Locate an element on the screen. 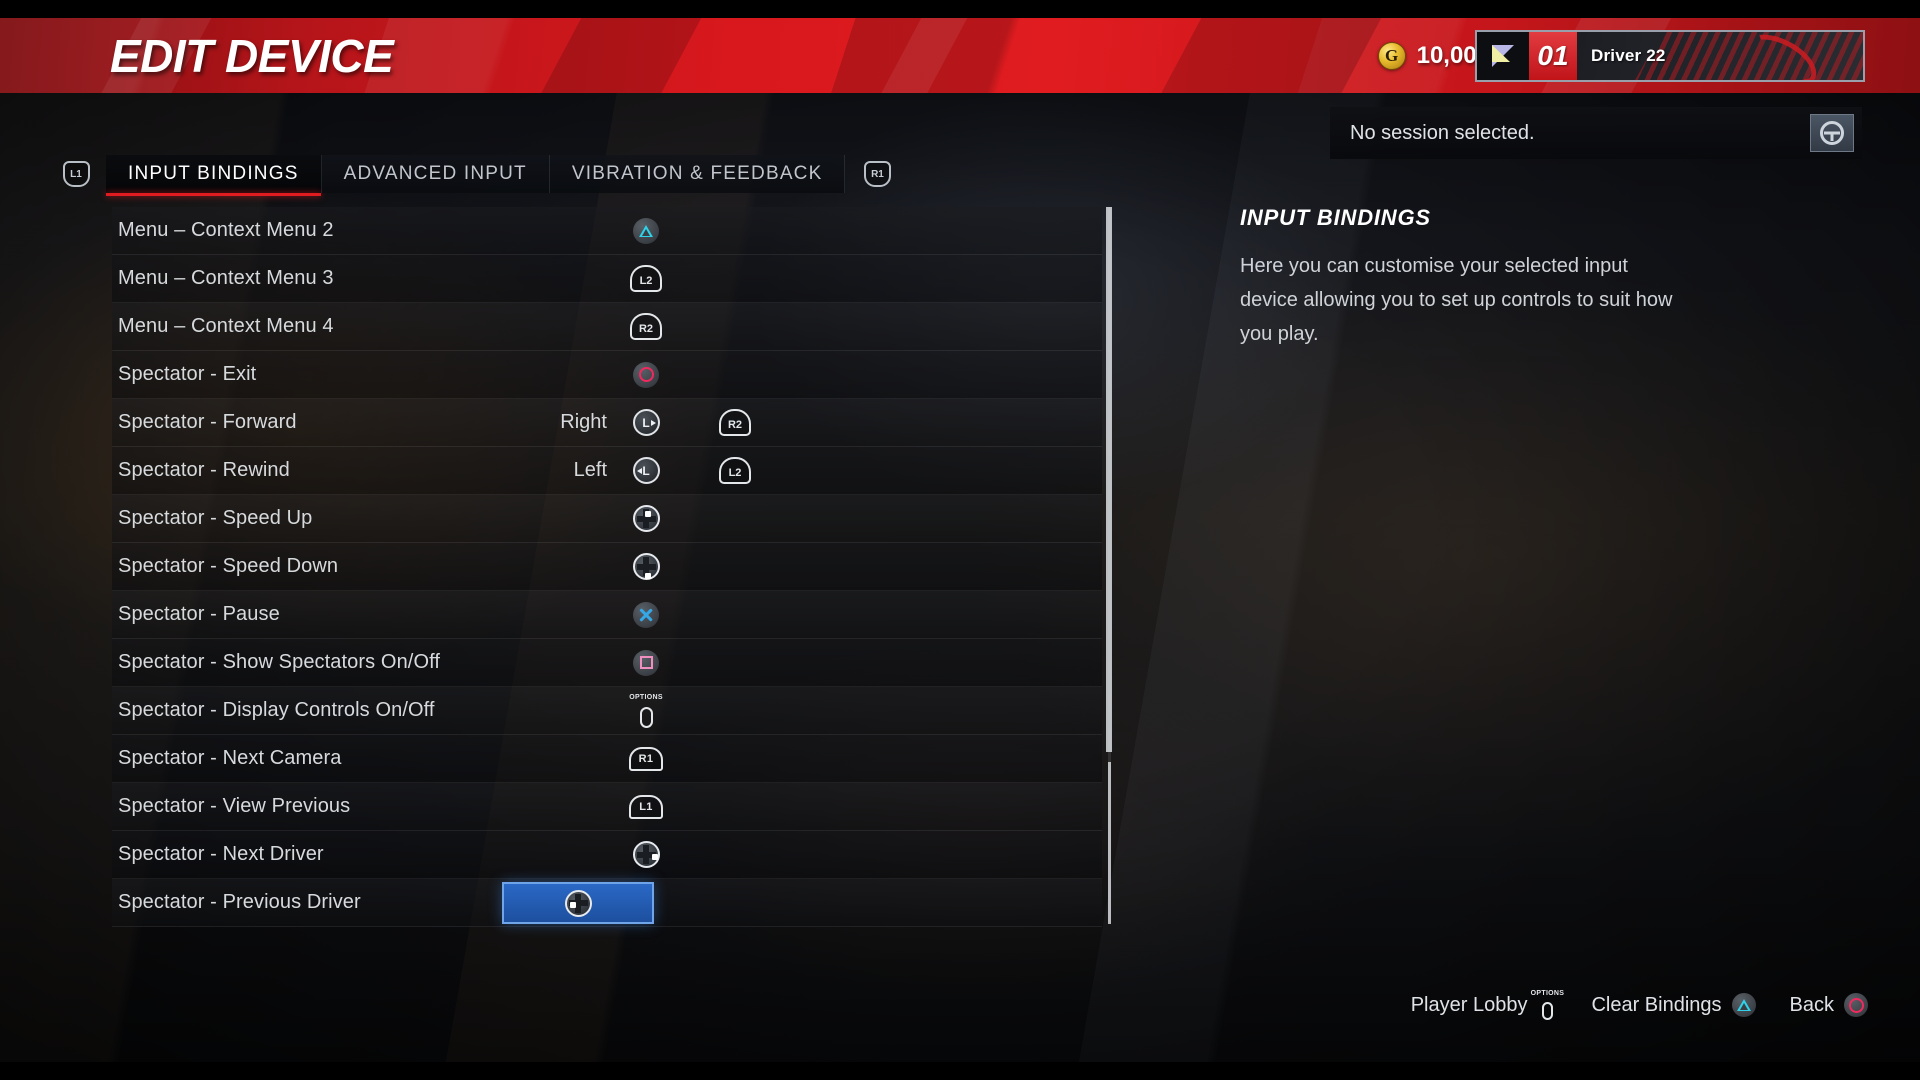 Image resolution: width=1920 pixels, height=1080 pixels. cross-button-icon is located at coordinates (646, 614).